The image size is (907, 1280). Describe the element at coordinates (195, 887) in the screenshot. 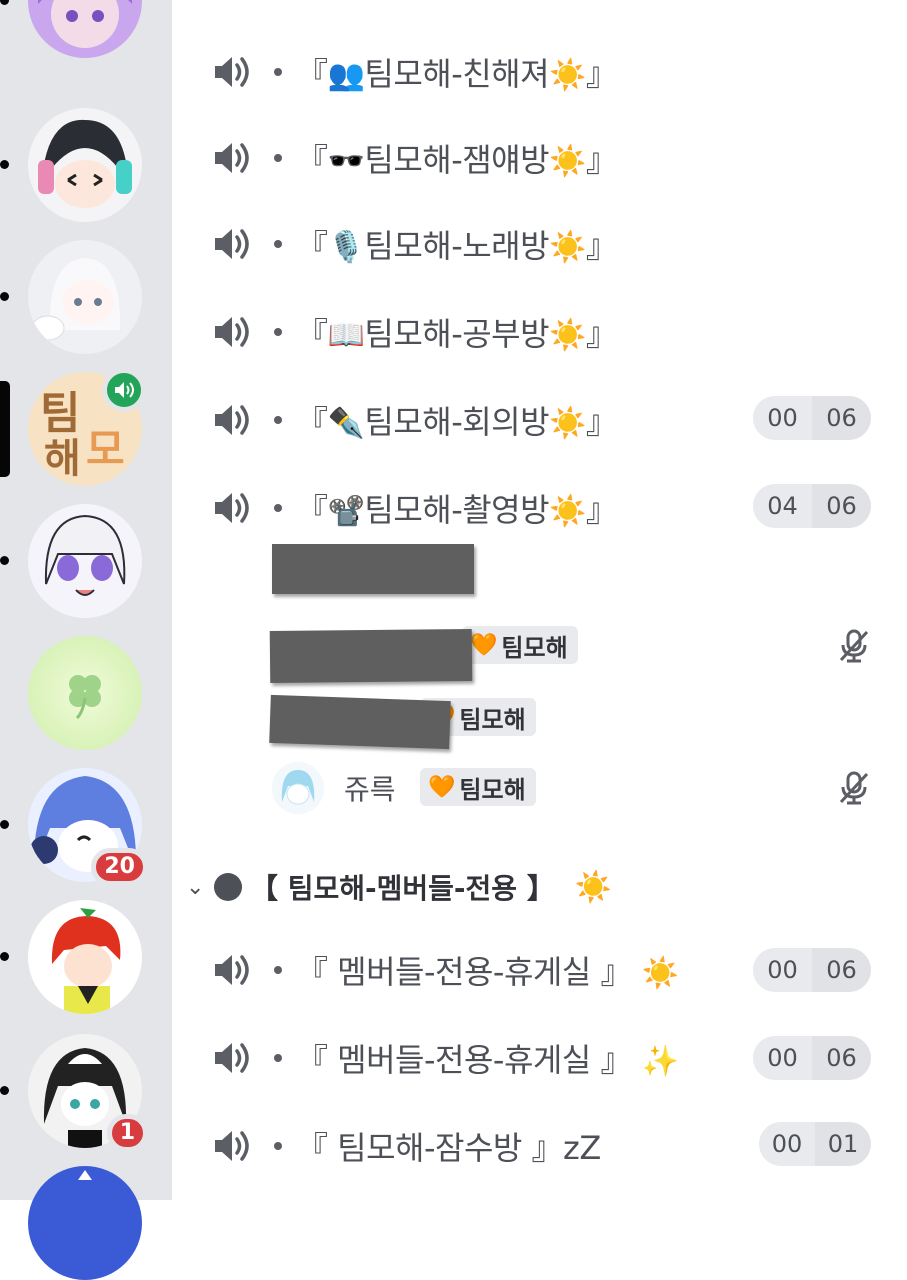

I see `chevron-down-icon: ⌄` at that location.